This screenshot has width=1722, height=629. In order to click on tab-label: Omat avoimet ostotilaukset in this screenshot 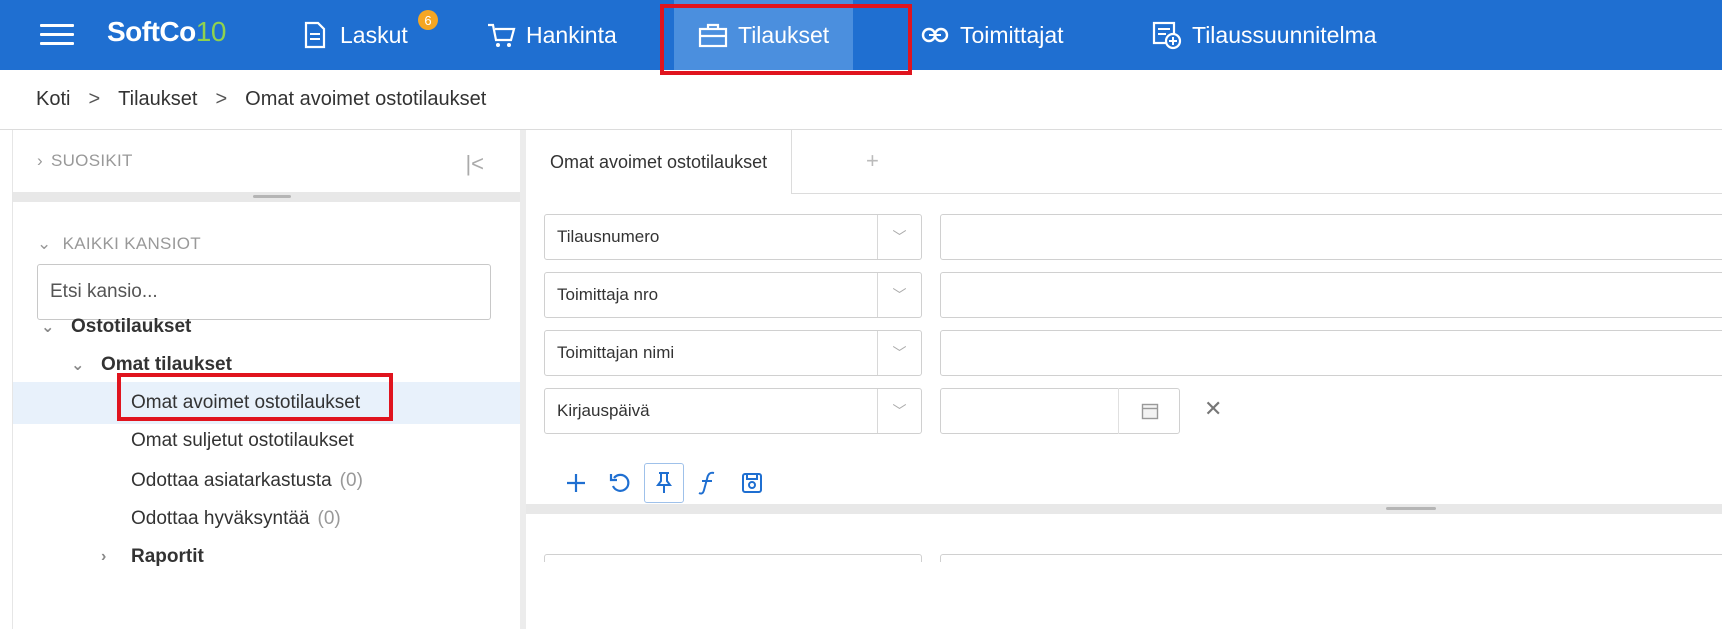, I will do `click(659, 161)`.